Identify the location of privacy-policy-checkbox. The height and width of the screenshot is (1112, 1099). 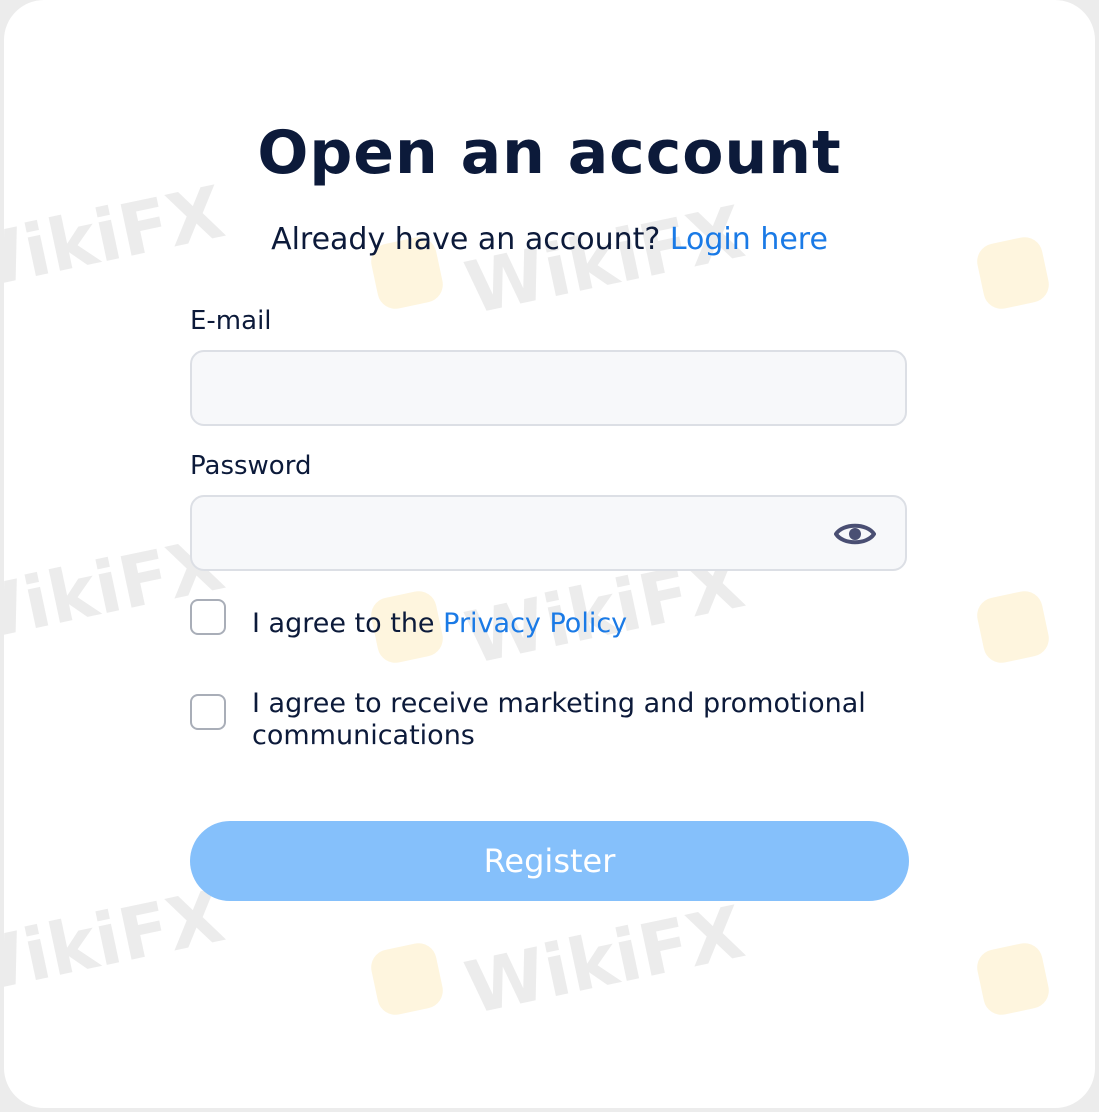
(208, 617).